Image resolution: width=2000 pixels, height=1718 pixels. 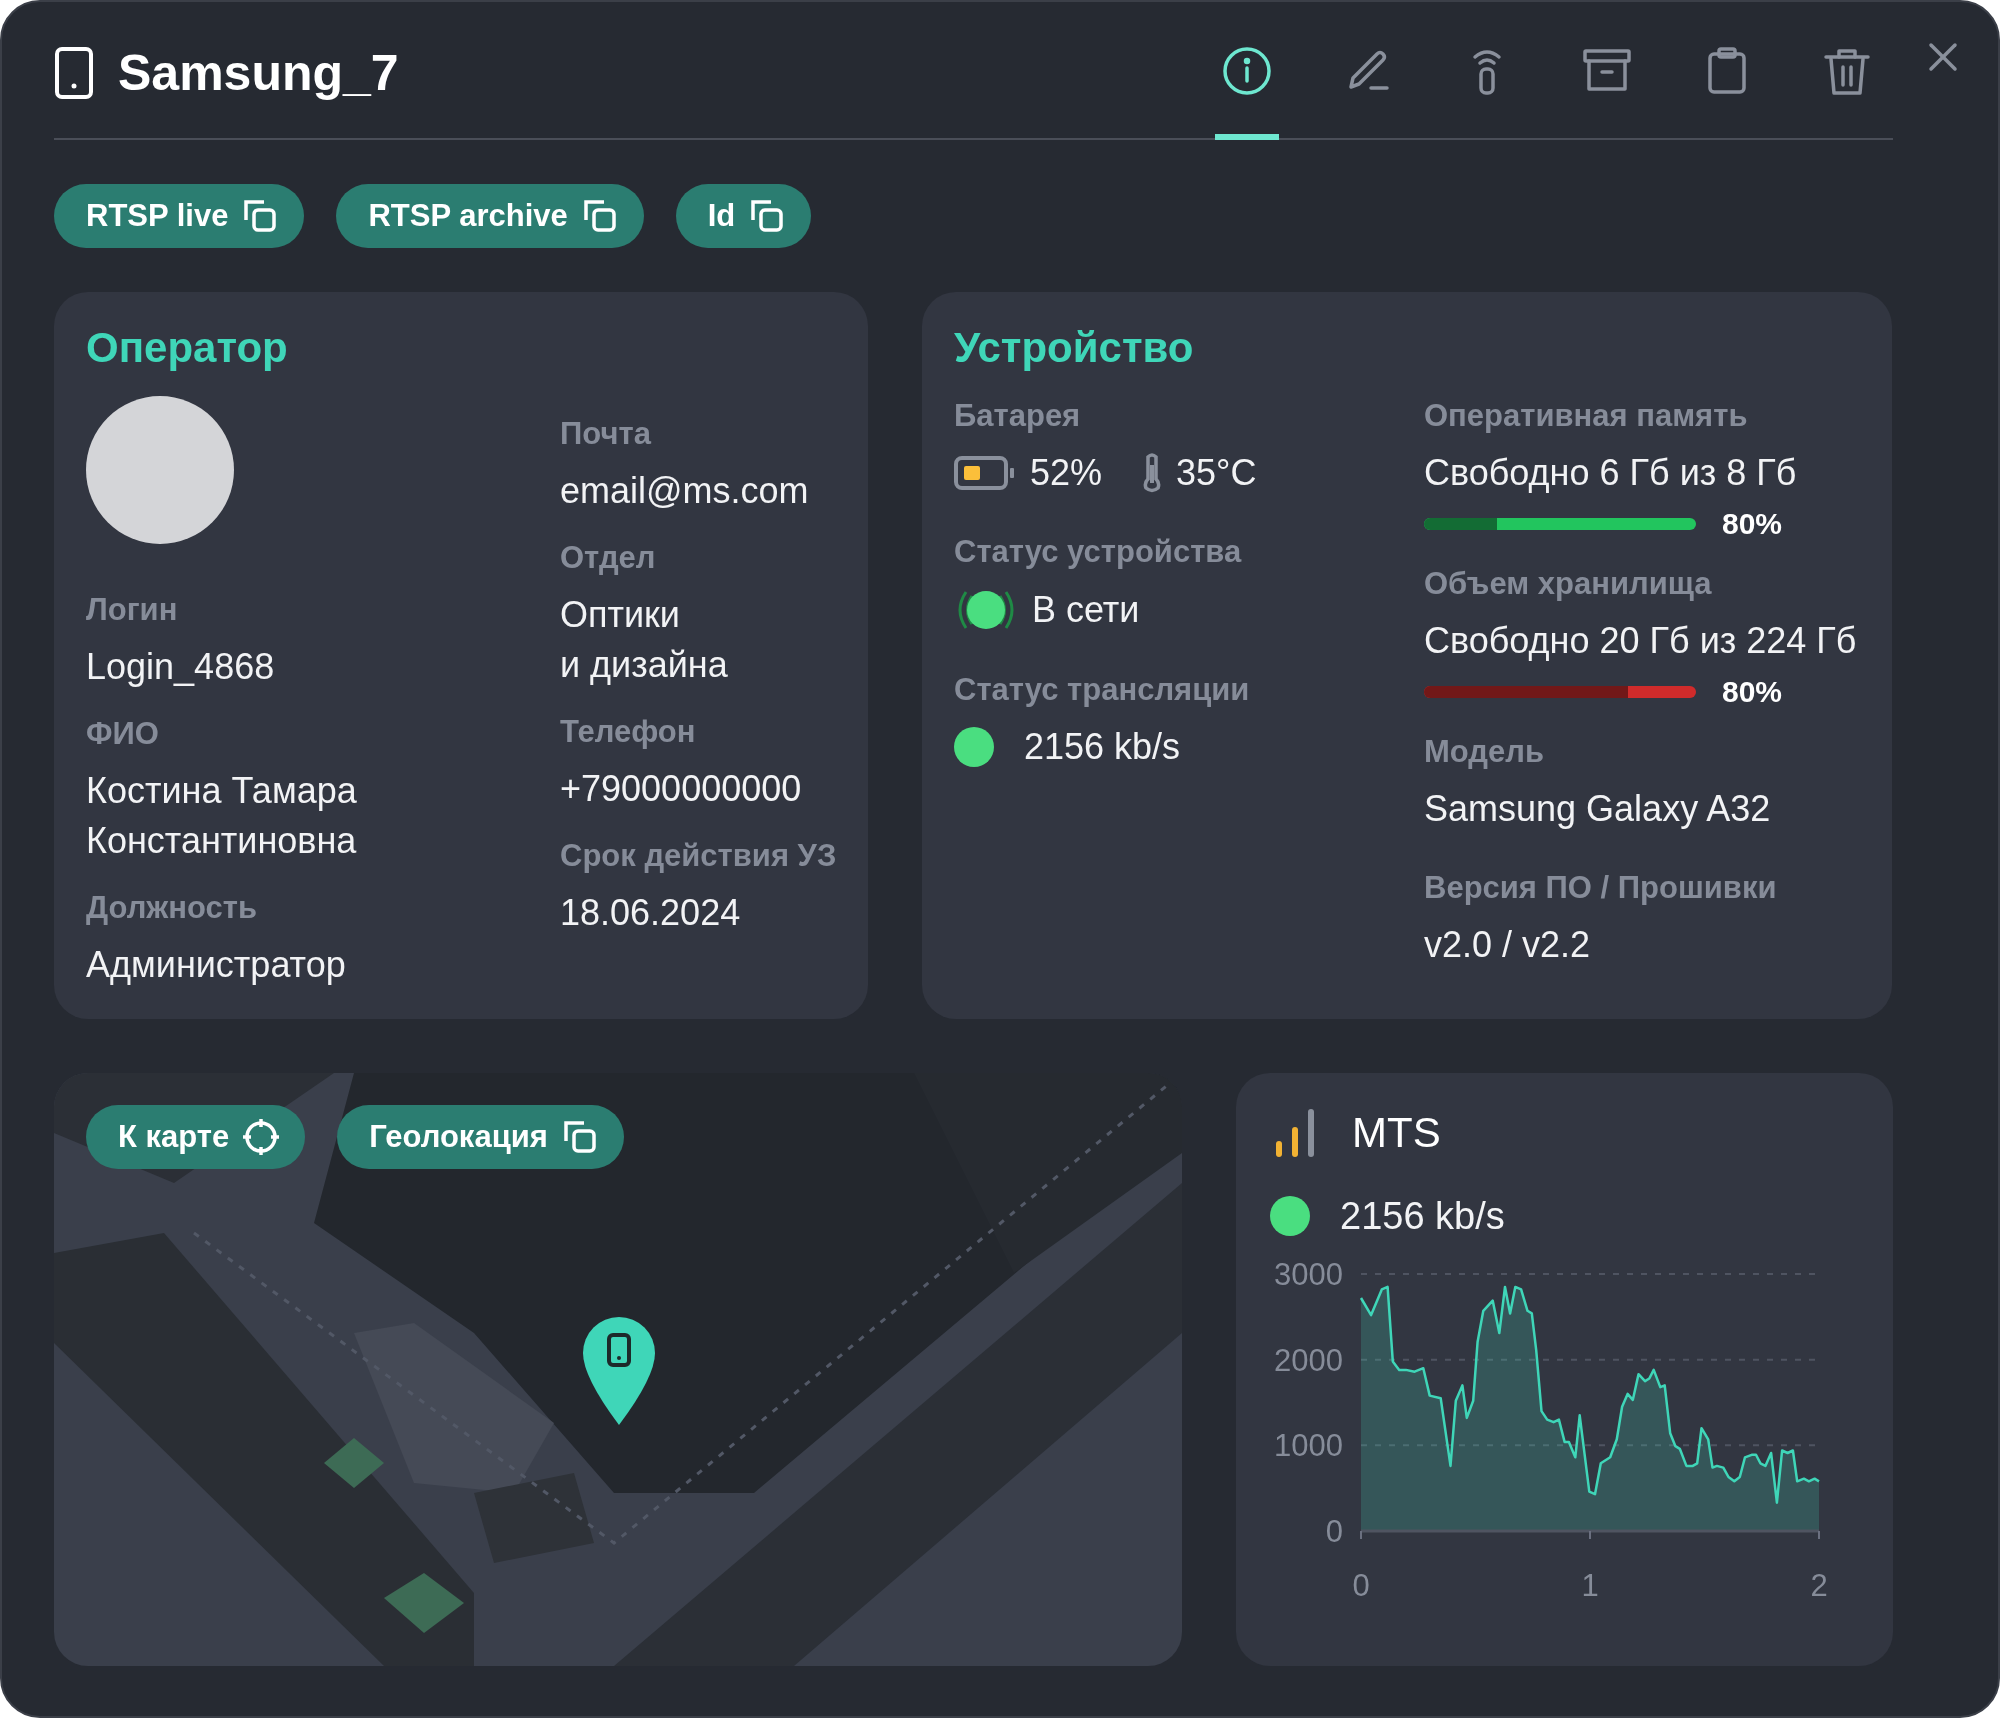 I want to click on thermometer-icon, so click(x=1152, y=473).